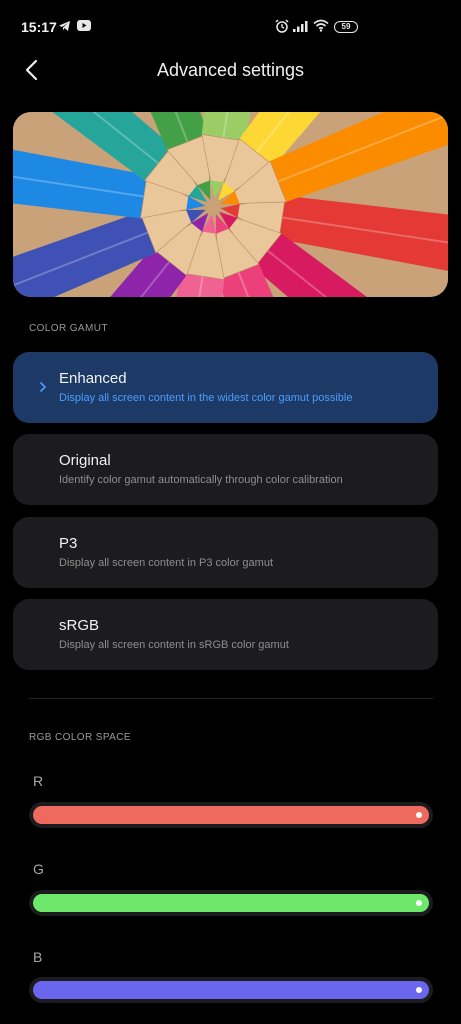 The image size is (461, 1024). I want to click on option-title: P3, so click(68, 543).